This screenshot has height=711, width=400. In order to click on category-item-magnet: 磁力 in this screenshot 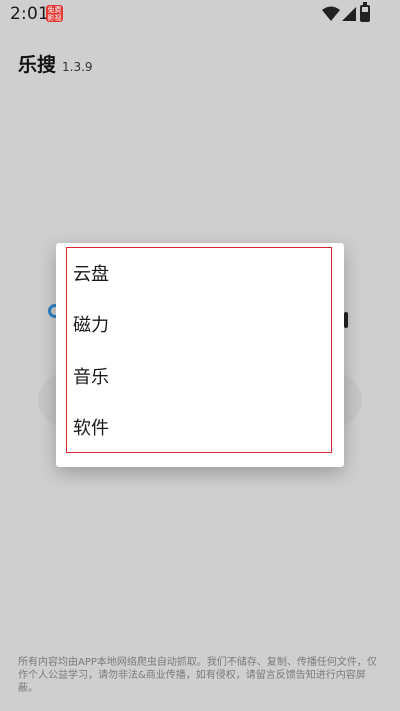, I will do `click(199, 325)`.